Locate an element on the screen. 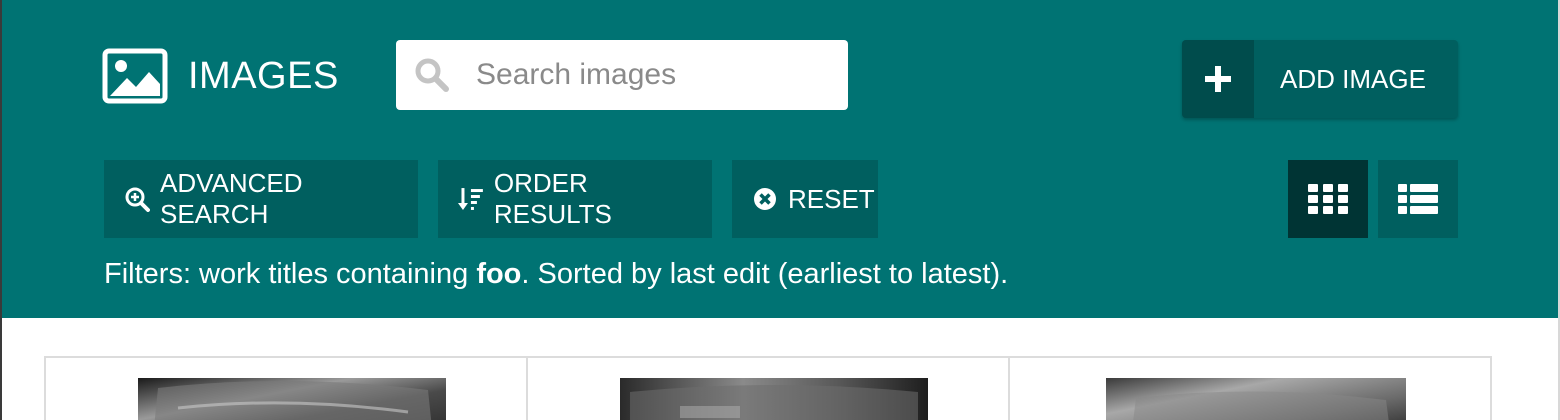  close-circle-icon is located at coordinates (765, 199).